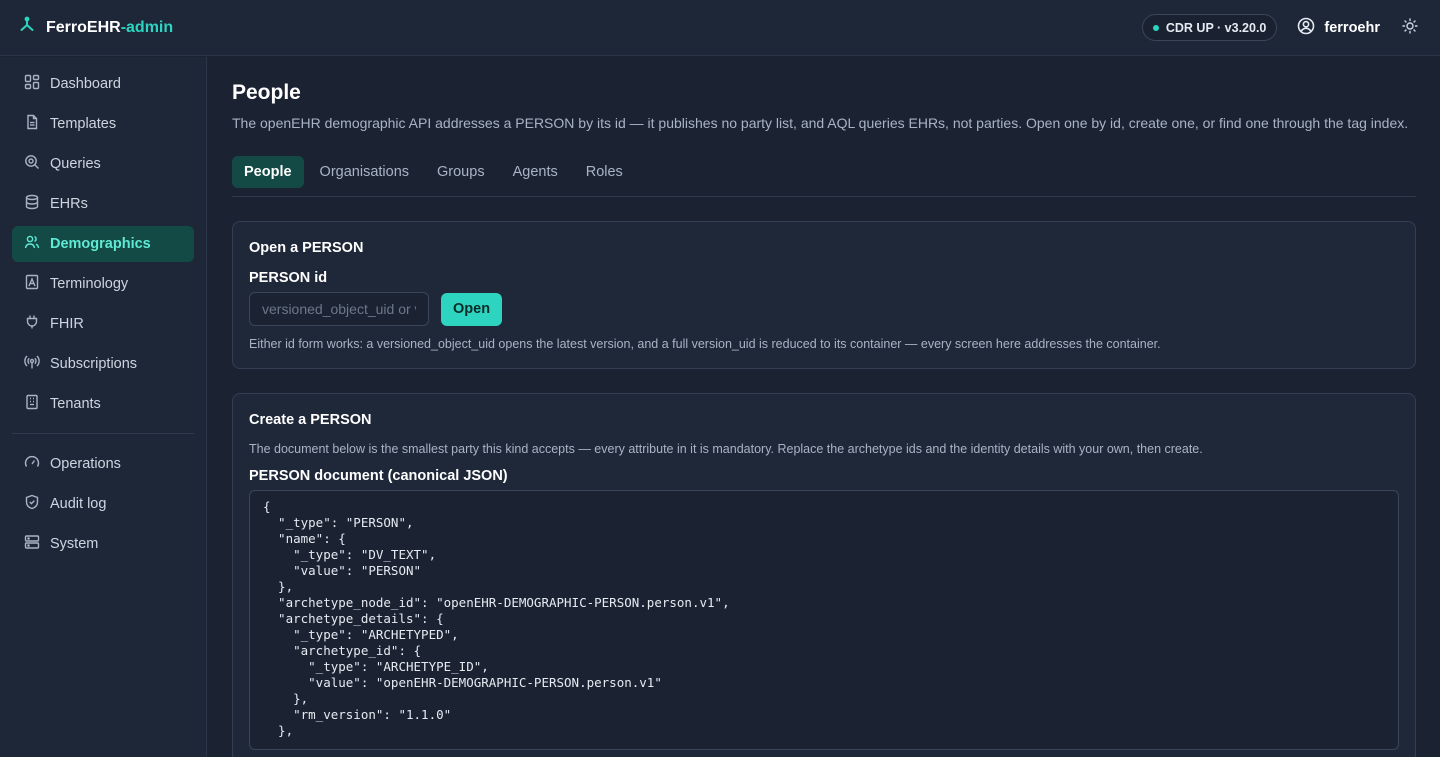  What do you see at coordinates (364, 172) in the screenshot?
I see `tab-organisations: Organisations` at bounding box center [364, 172].